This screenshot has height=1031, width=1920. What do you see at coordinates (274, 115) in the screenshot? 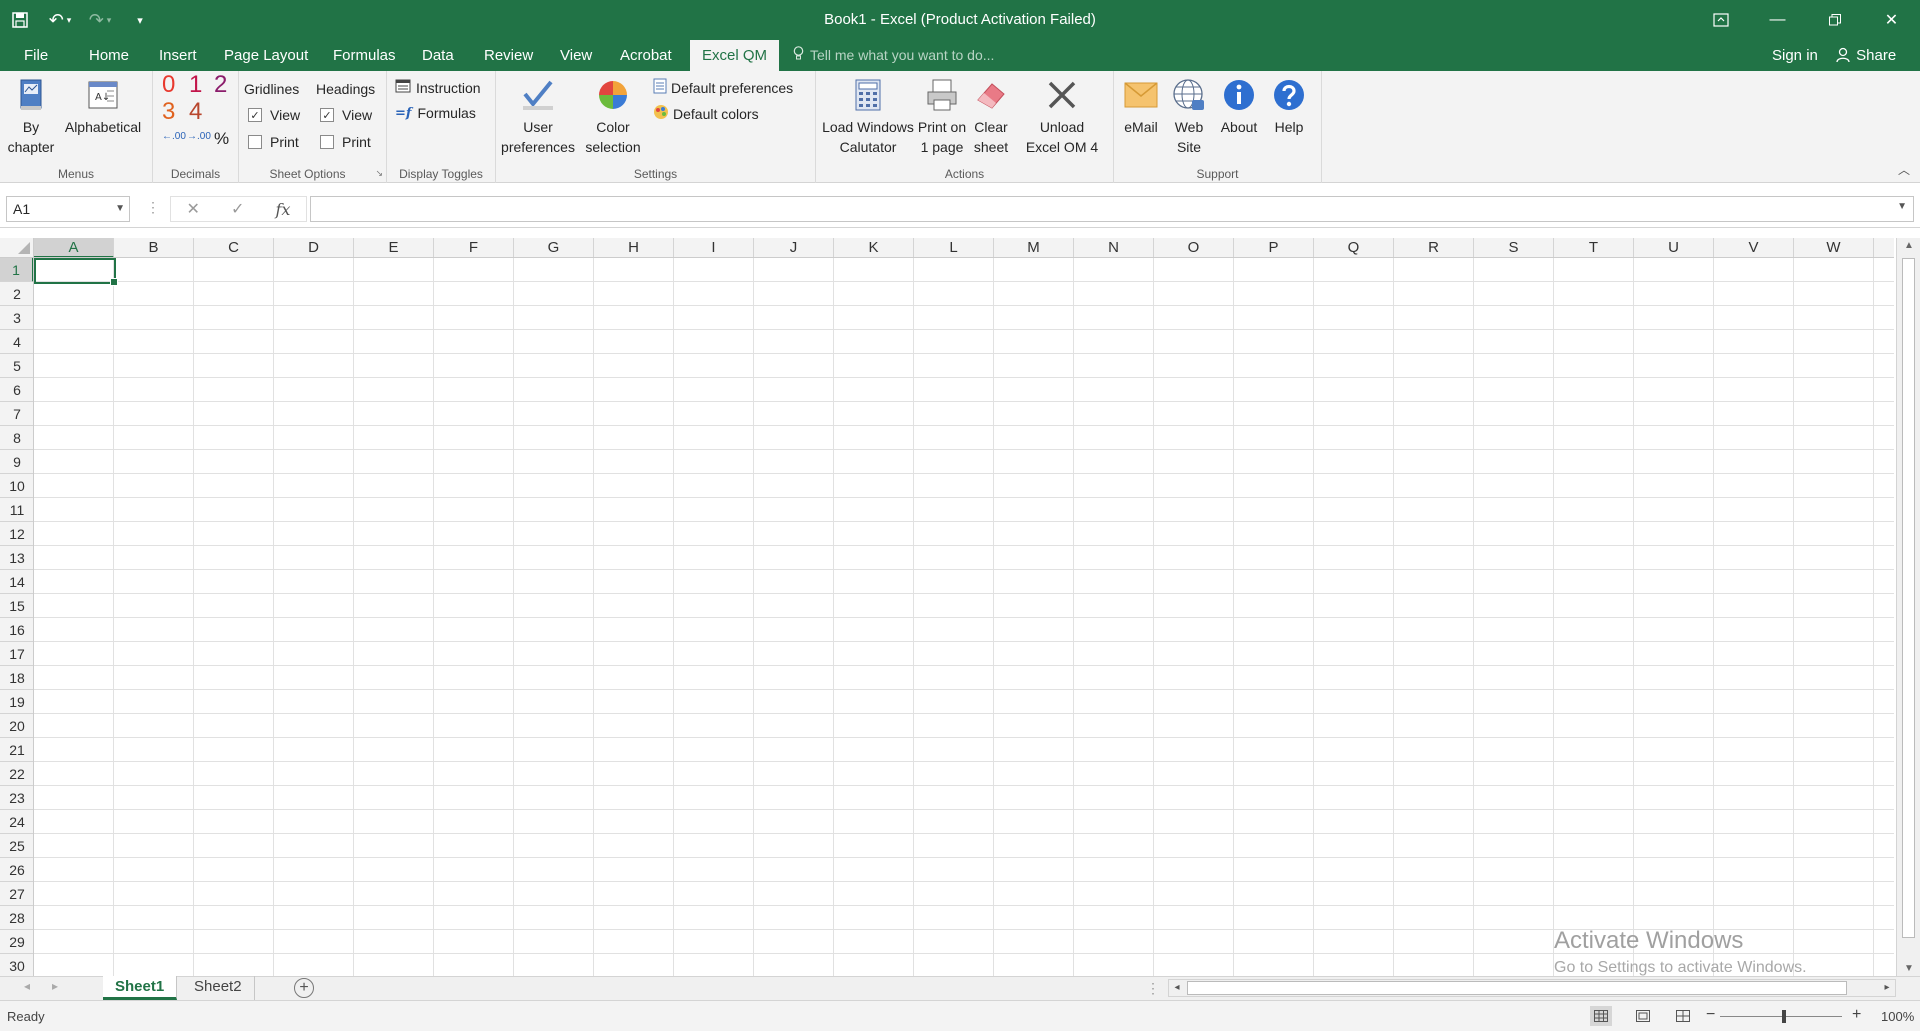
I see `gridlines-view-checkbox: ✓ View` at bounding box center [274, 115].